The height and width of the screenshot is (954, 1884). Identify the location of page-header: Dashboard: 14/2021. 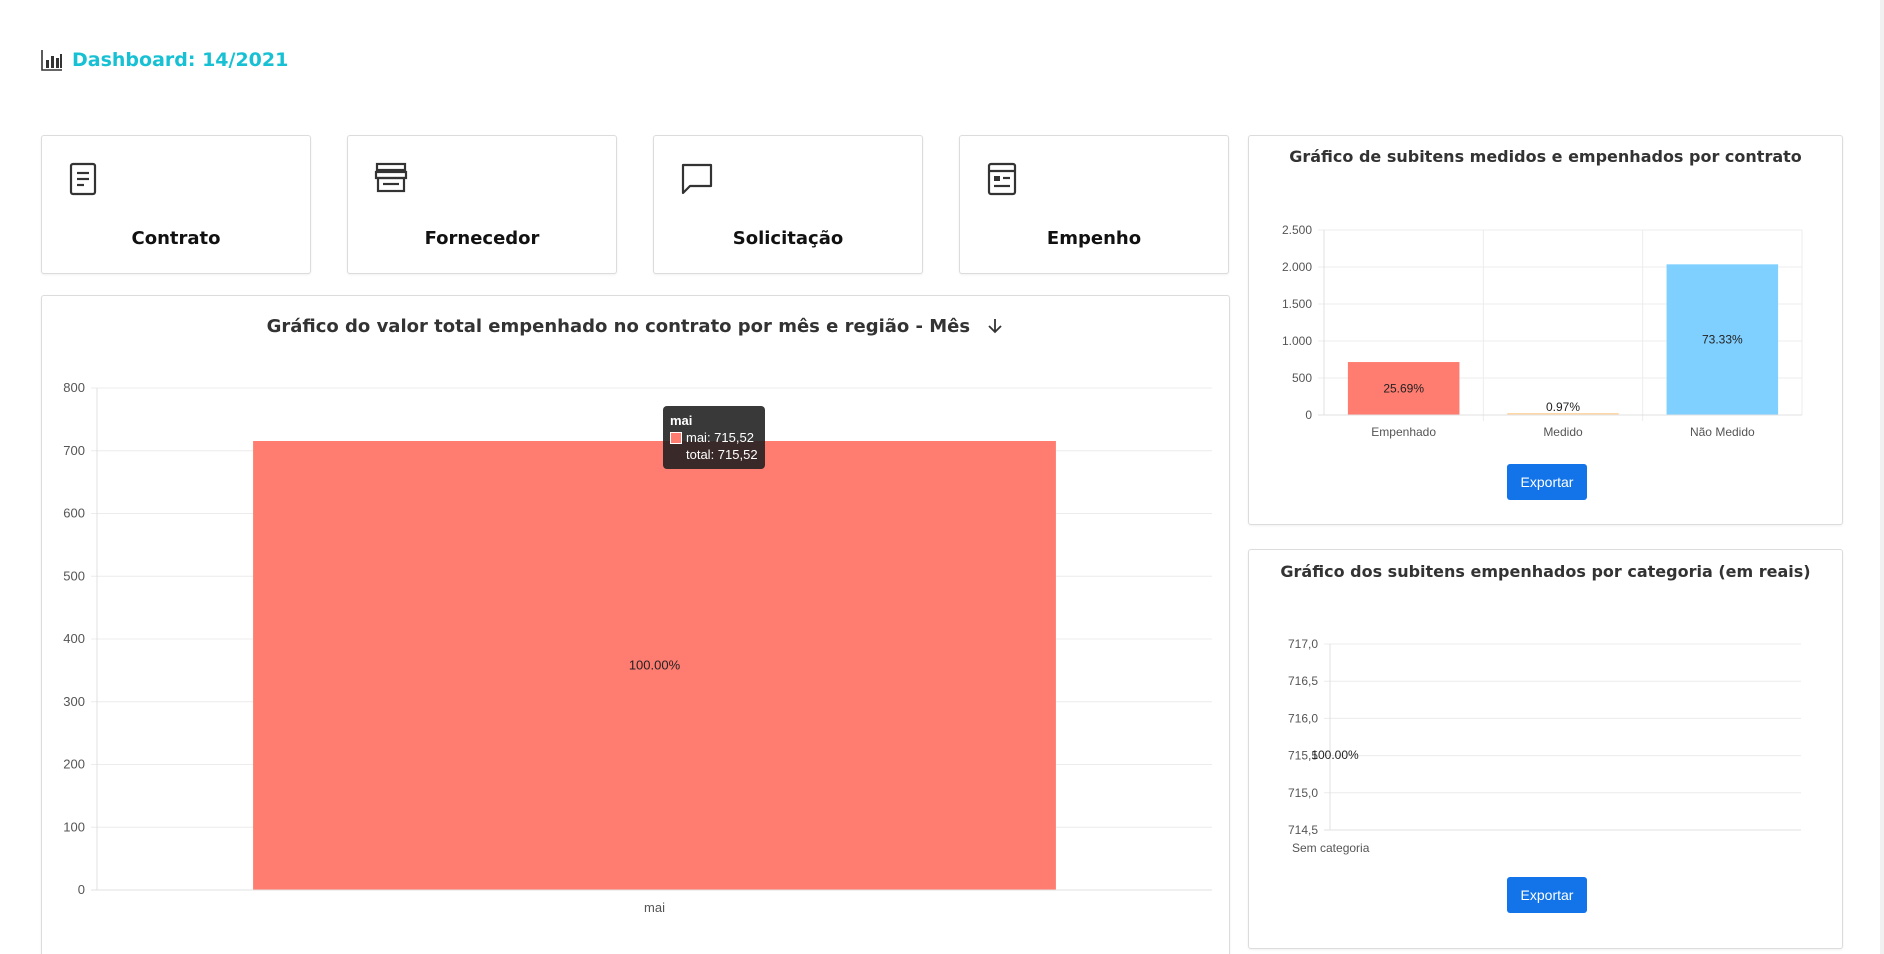
(164, 60).